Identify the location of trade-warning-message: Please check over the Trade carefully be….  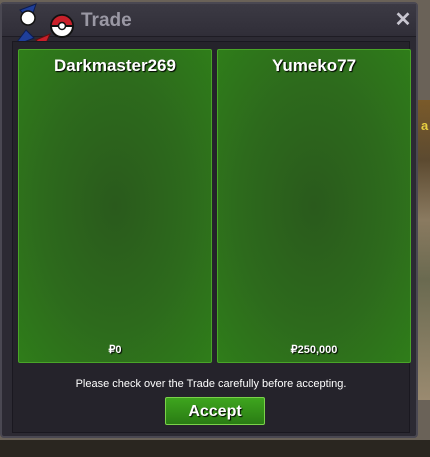
(211, 384).